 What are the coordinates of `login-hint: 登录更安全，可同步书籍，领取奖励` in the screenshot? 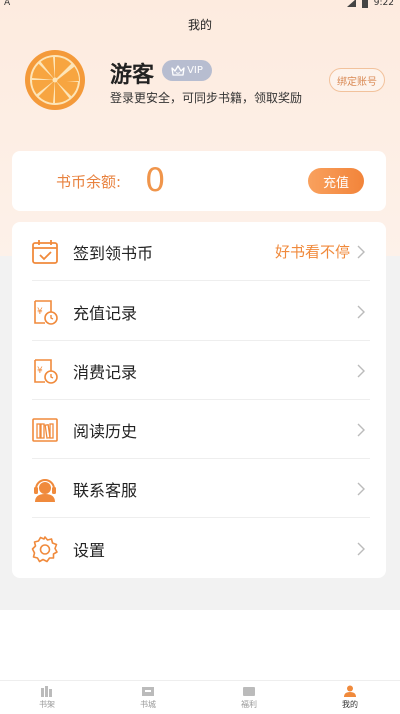 It's located at (206, 98).